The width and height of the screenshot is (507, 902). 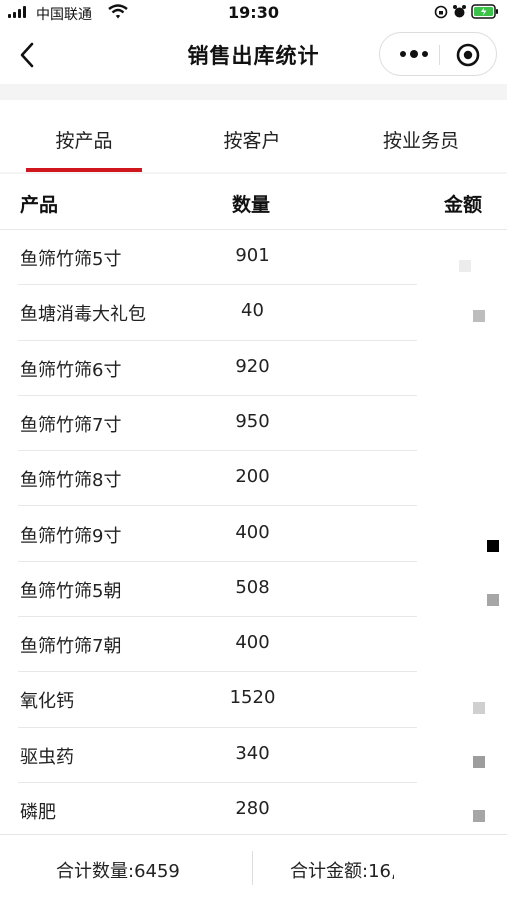 I want to click on product-name: 鱼筛竹筛5寸, so click(x=71, y=259).